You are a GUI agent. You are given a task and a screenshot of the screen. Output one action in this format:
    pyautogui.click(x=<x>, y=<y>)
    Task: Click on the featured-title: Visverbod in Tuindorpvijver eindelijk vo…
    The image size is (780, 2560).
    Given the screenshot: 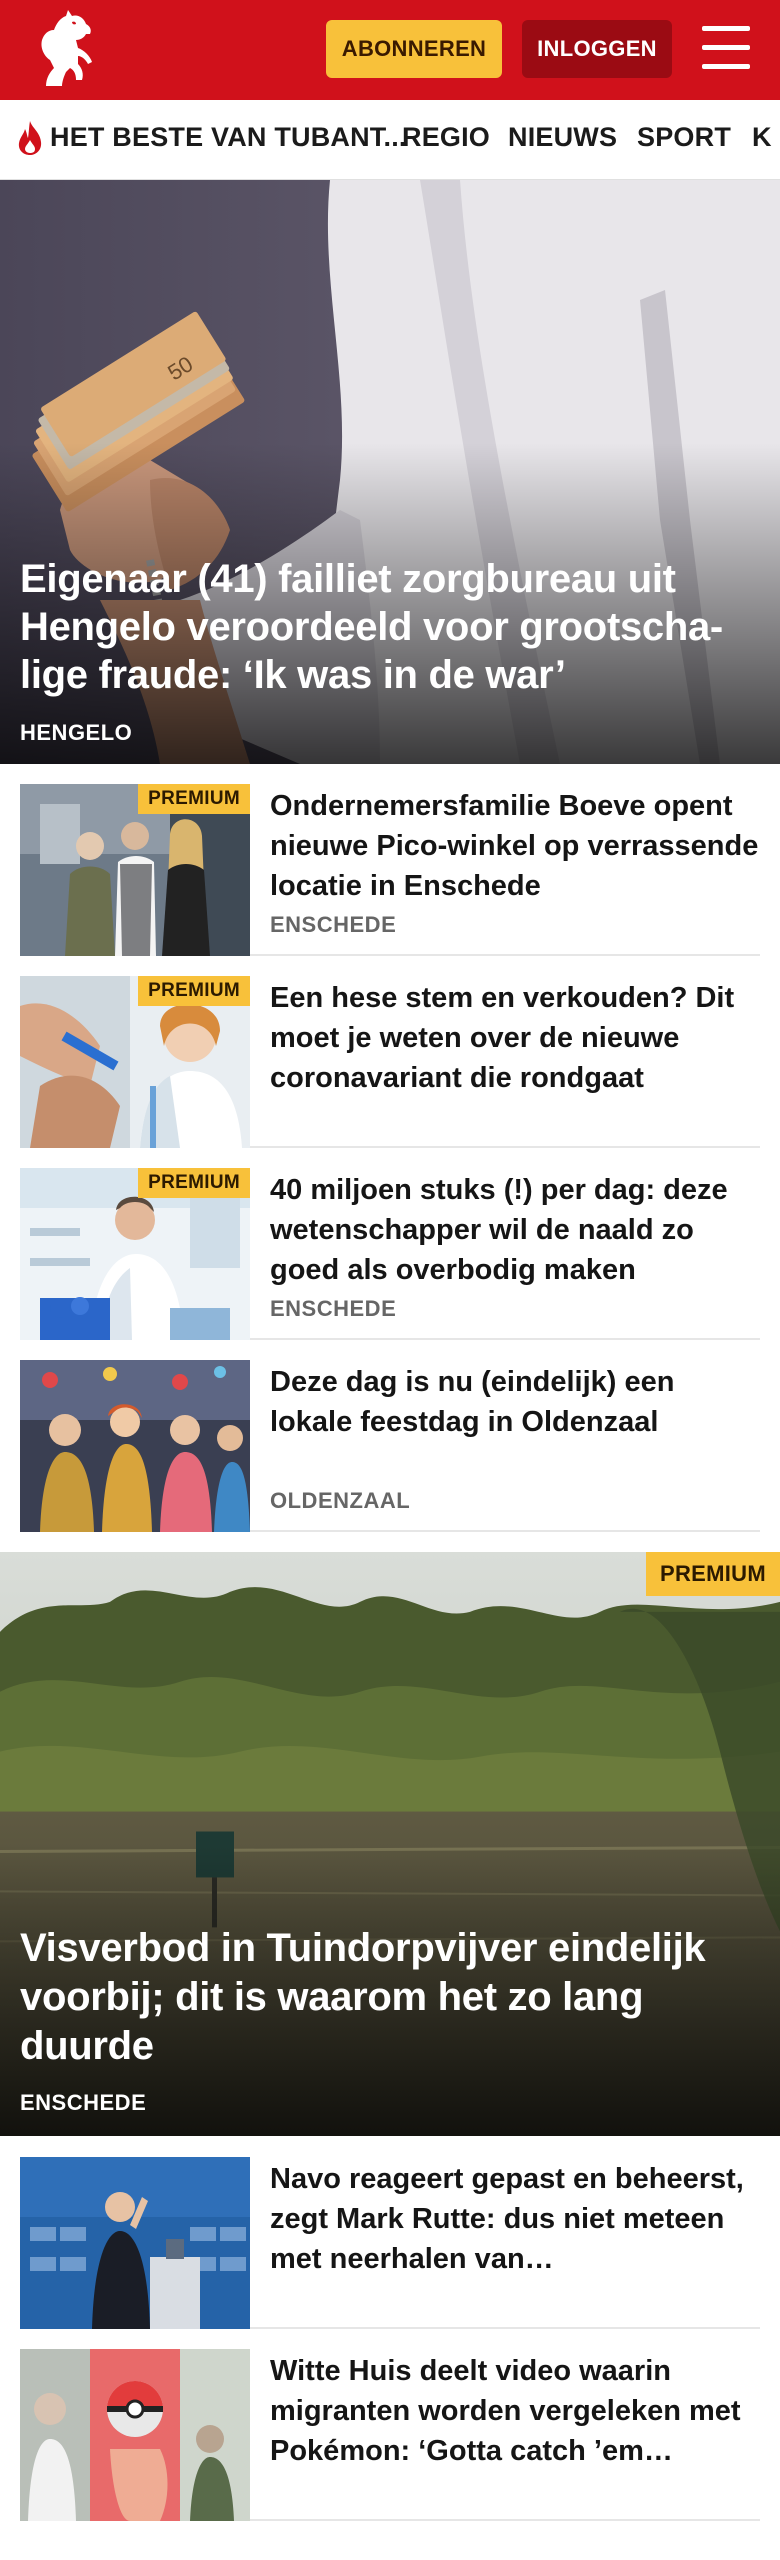 What is the action you would take?
    pyautogui.click(x=390, y=1997)
    